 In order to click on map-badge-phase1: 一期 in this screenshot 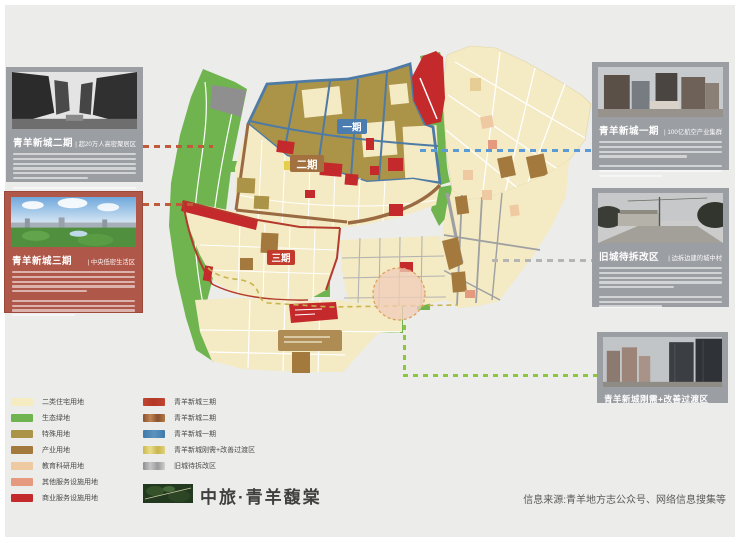, I will do `click(352, 126)`.